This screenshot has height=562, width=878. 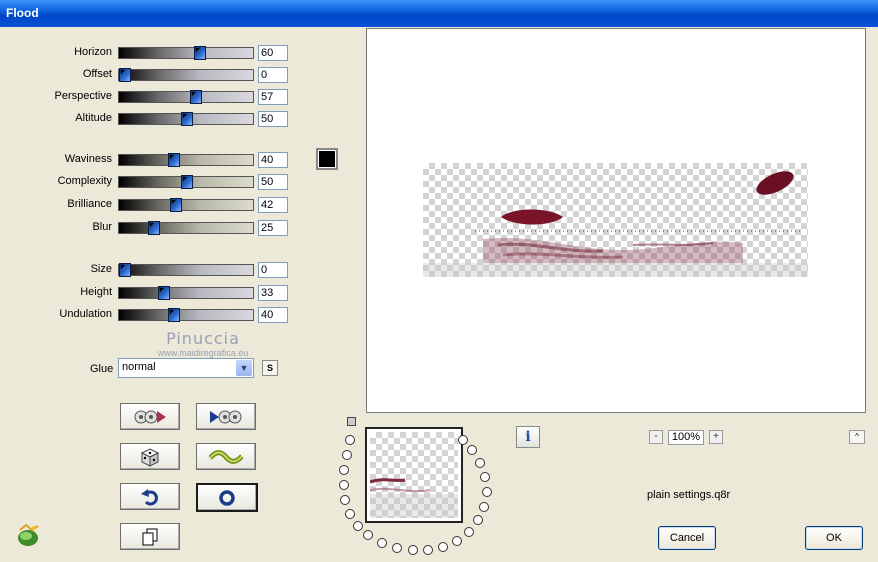 I want to click on brilliance-slider, so click(x=186, y=205).